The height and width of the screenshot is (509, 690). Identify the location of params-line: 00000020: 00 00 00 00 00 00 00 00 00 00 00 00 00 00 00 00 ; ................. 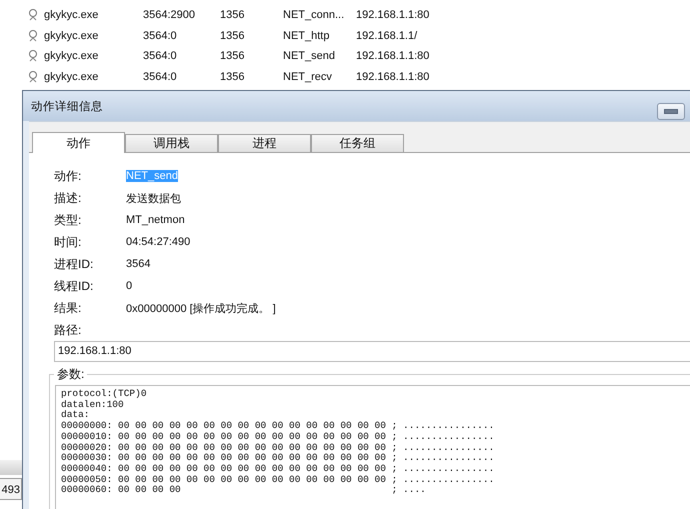
(277, 447).